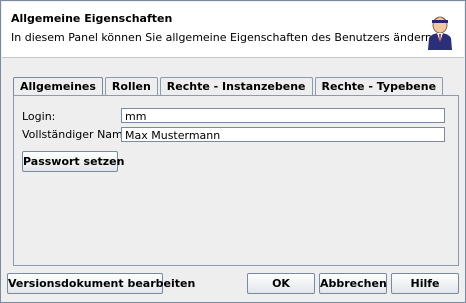  I want to click on tab-rollen: Rollen, so click(131, 86).